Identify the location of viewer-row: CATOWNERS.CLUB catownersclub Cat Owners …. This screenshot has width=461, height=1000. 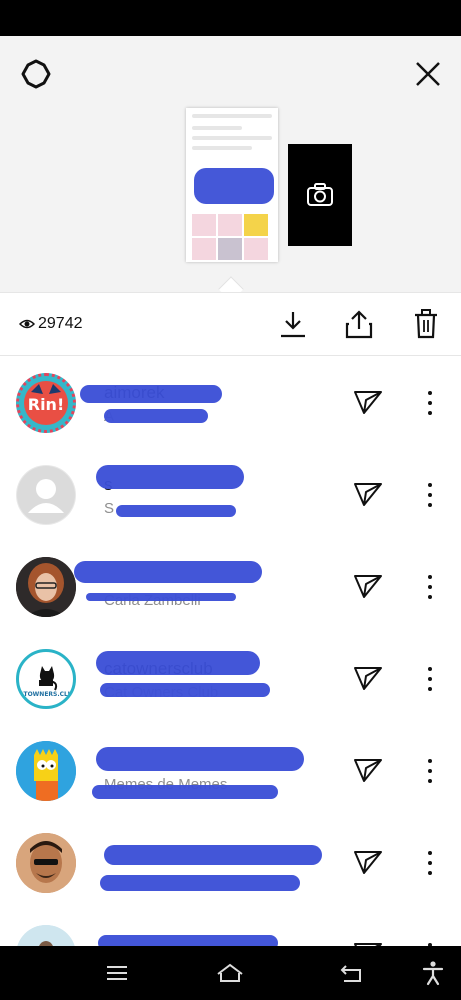
(230, 679).